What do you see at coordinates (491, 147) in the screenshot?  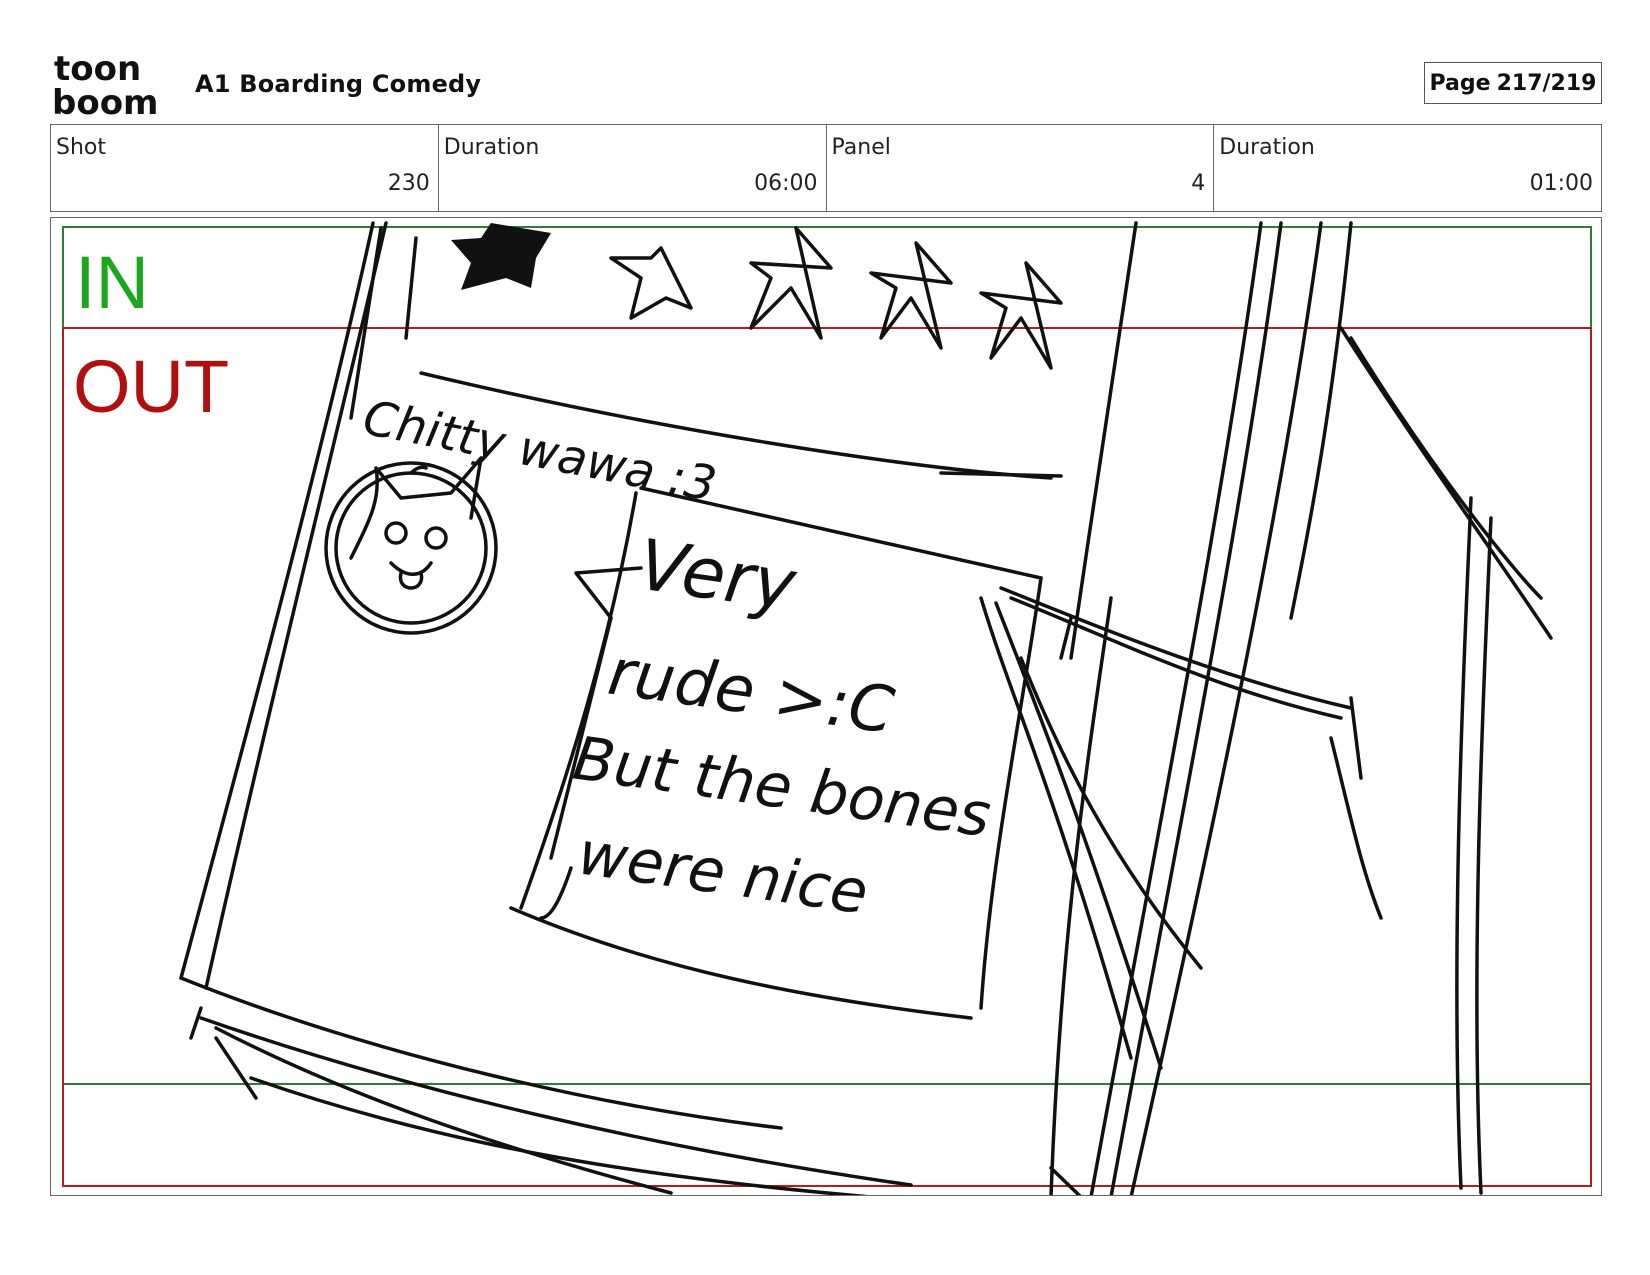 I see `shot-duration-label: Duration` at bounding box center [491, 147].